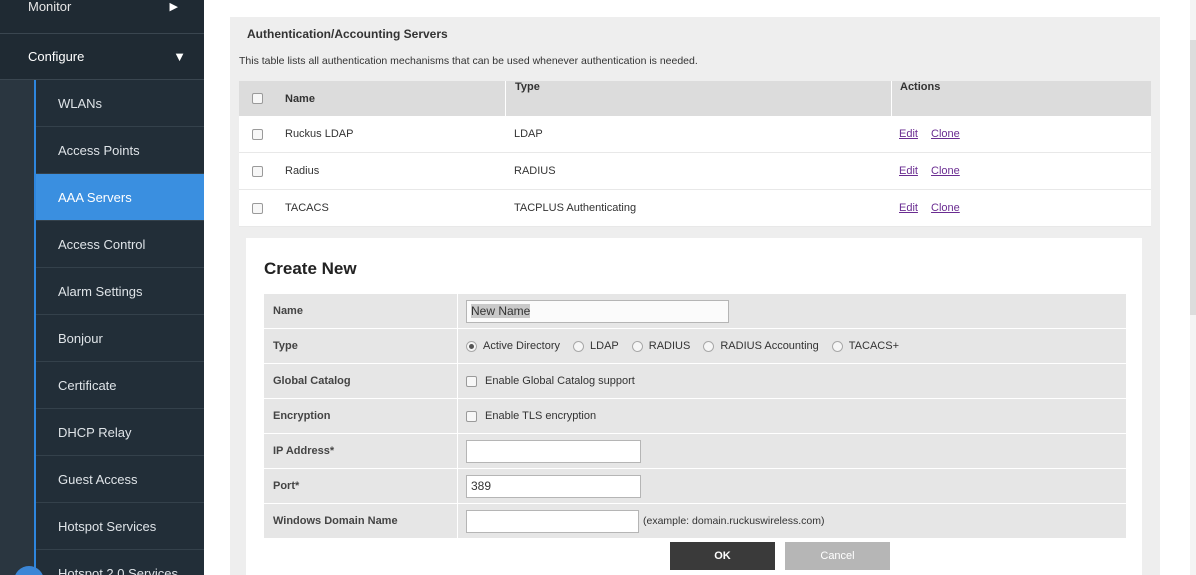 The width and height of the screenshot is (1196, 575). Describe the element at coordinates (307, 208) in the screenshot. I see `row-name: TACACS` at that location.